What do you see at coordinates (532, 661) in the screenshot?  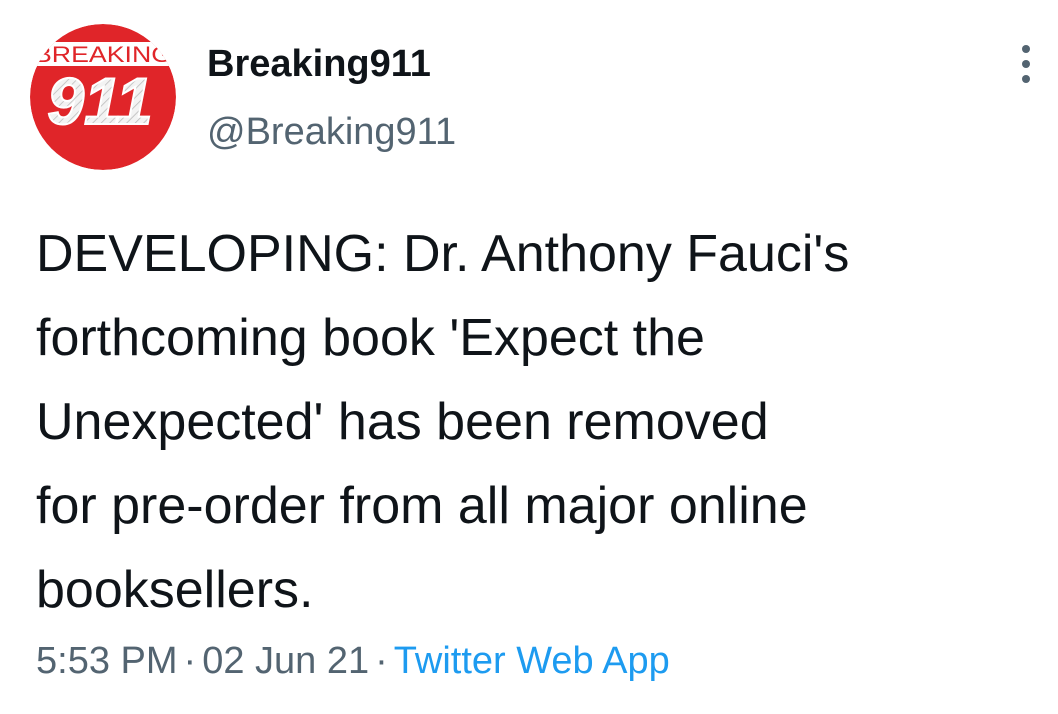 I see `tweet-source-link: Twitter Web App` at bounding box center [532, 661].